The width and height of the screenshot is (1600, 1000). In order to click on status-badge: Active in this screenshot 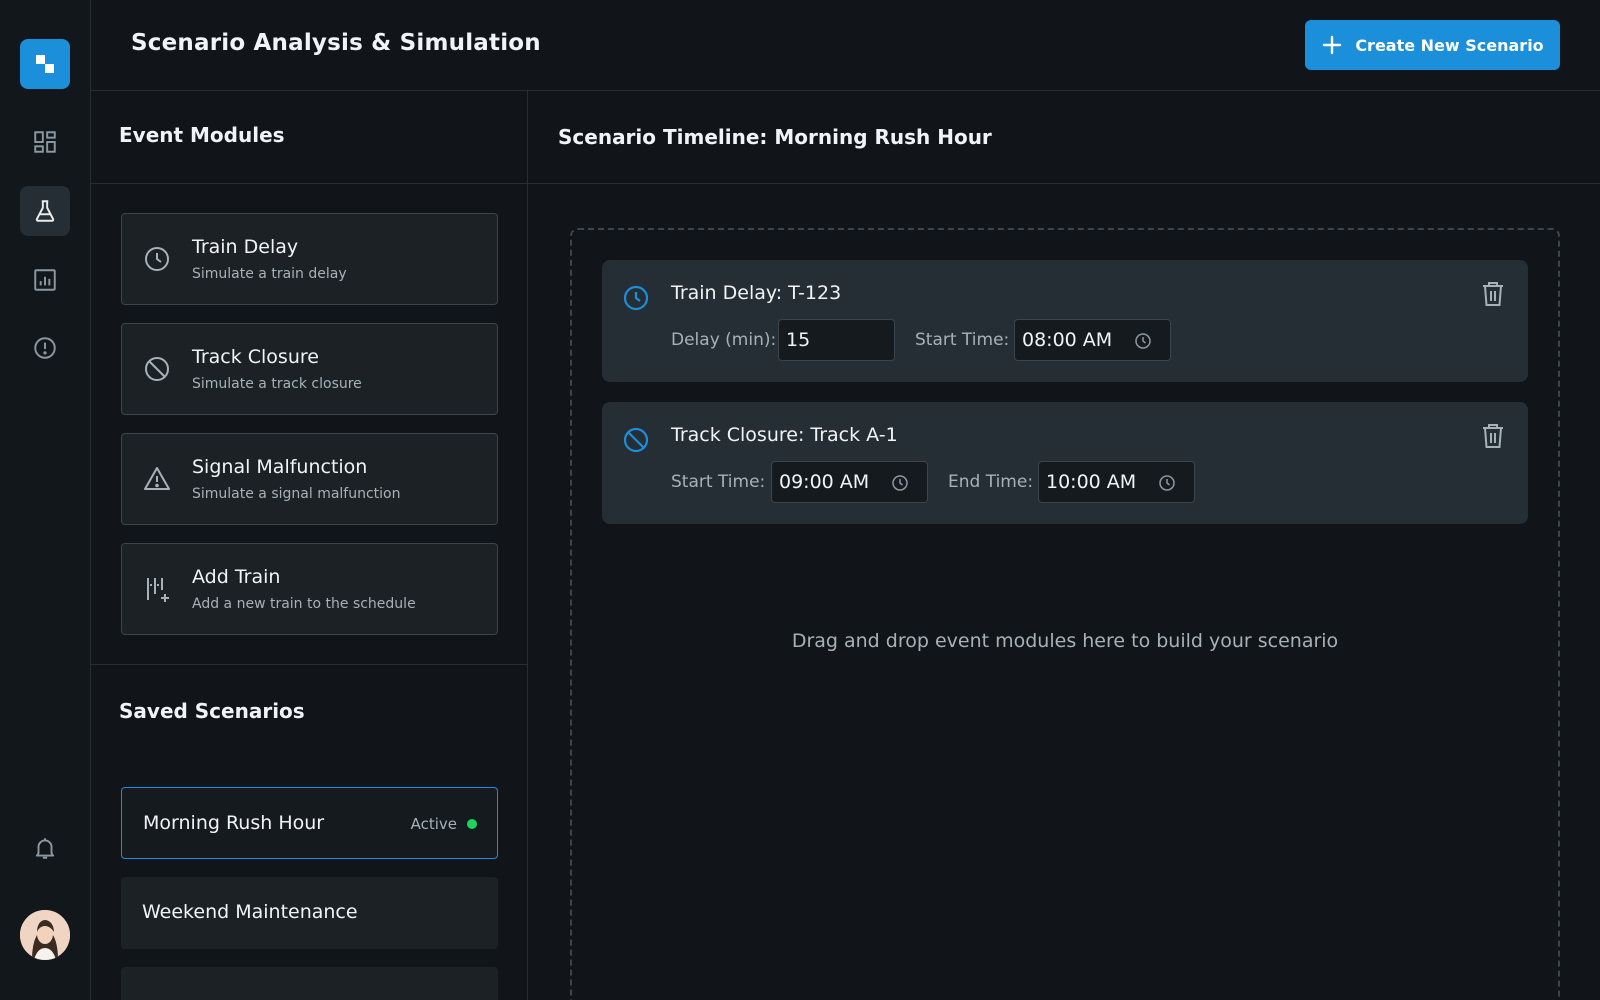, I will do `click(433, 824)`.